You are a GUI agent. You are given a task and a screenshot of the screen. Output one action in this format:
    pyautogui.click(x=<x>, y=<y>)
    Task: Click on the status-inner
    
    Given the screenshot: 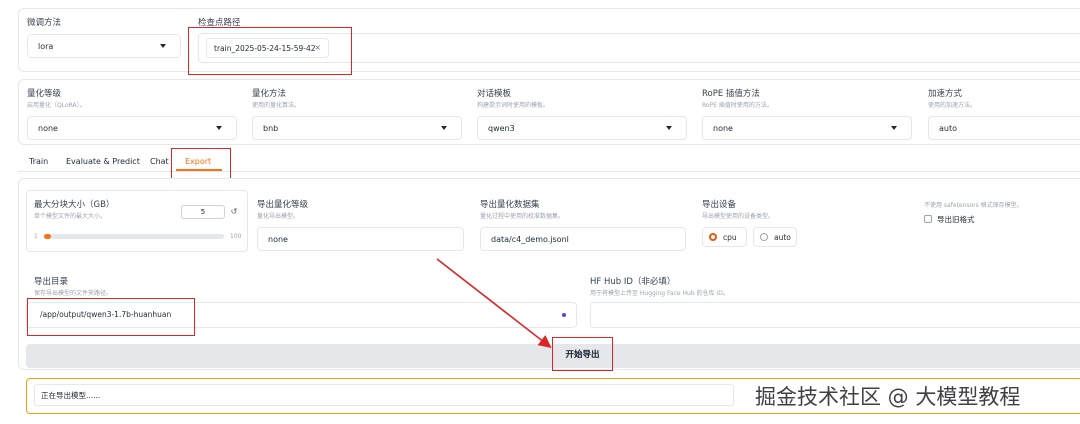 What is the action you would take?
    pyautogui.click(x=384, y=395)
    